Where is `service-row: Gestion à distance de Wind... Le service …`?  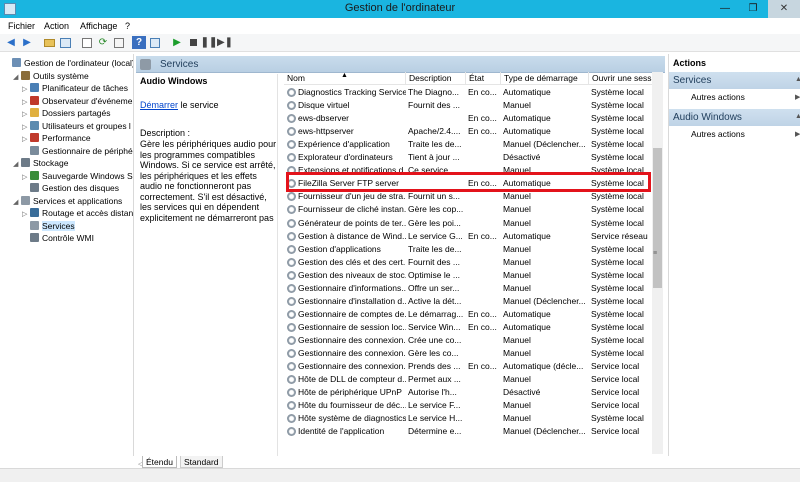 service-row: Gestion à distance de Wind... Le service … is located at coordinates (470, 236).